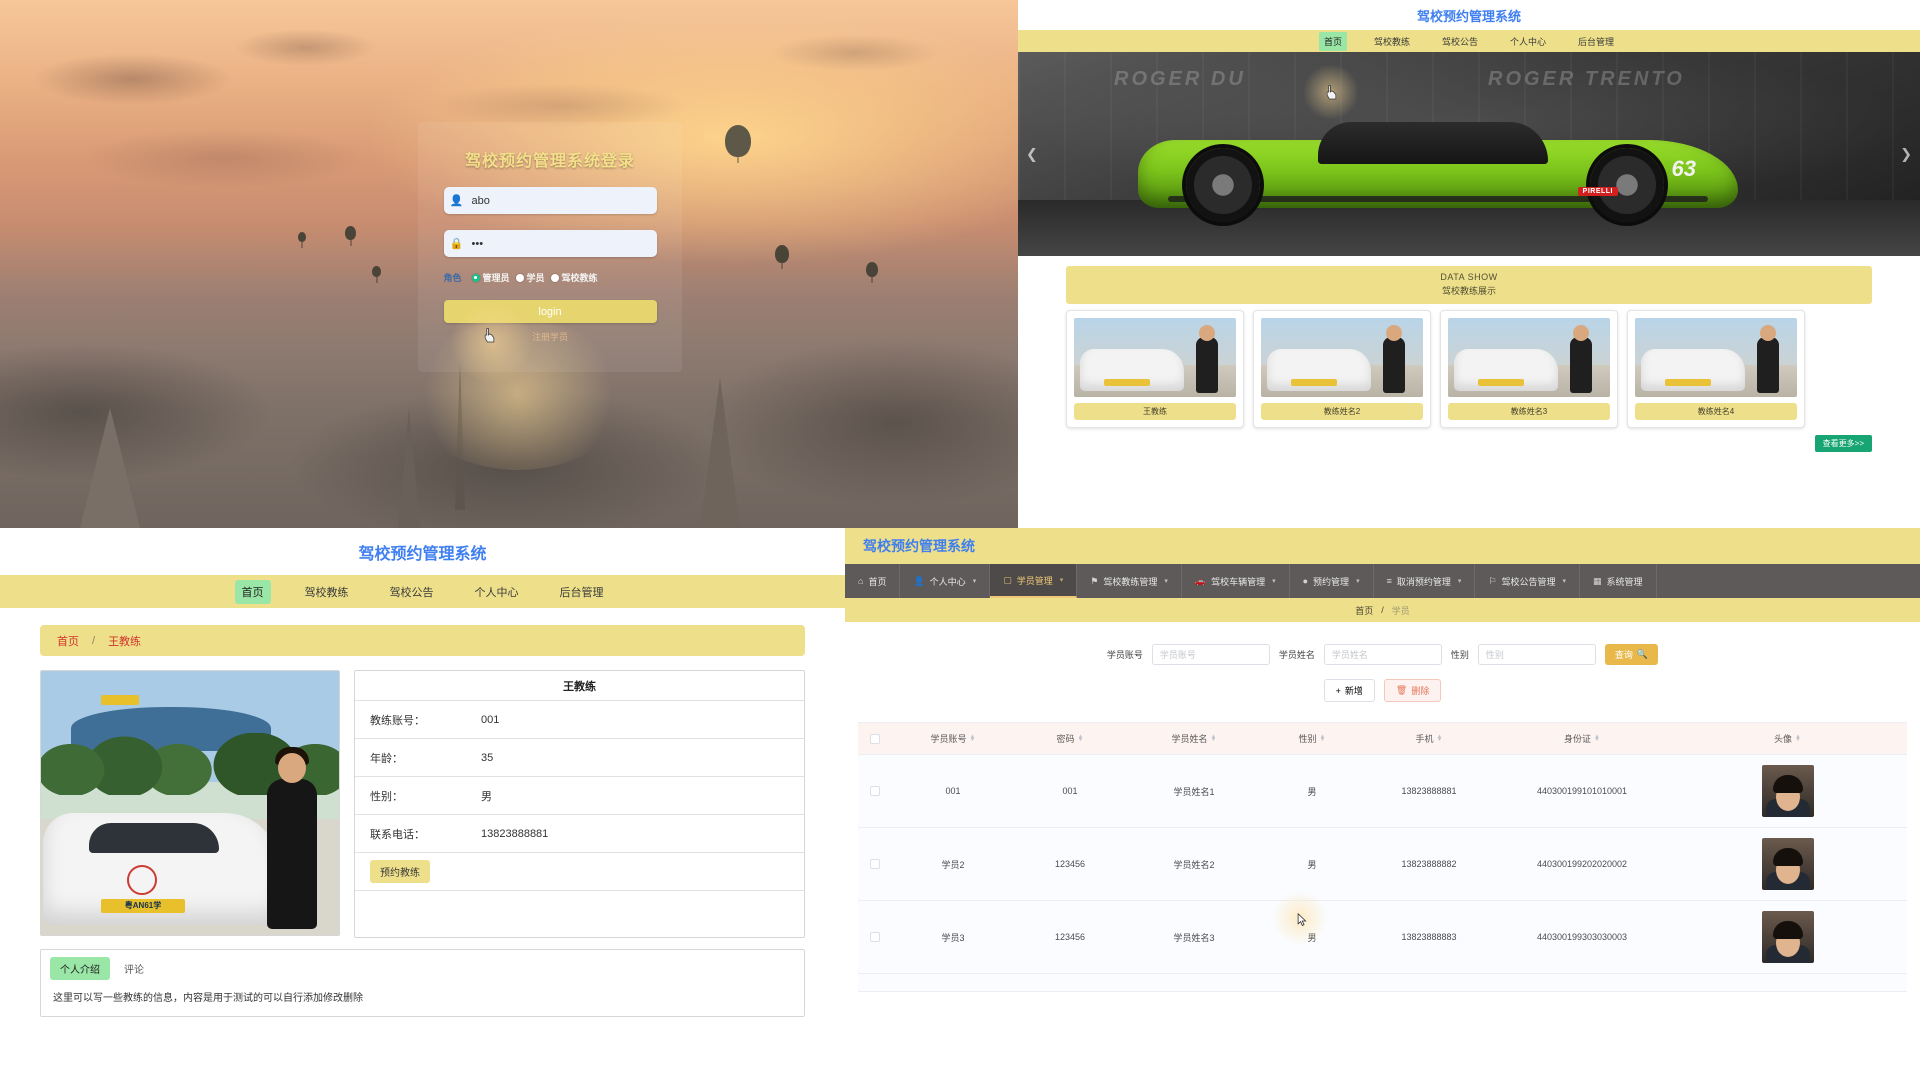 This screenshot has height=1080, width=1920. What do you see at coordinates (1716, 369) in the screenshot?
I see `coach-card: 教练姓名4` at bounding box center [1716, 369].